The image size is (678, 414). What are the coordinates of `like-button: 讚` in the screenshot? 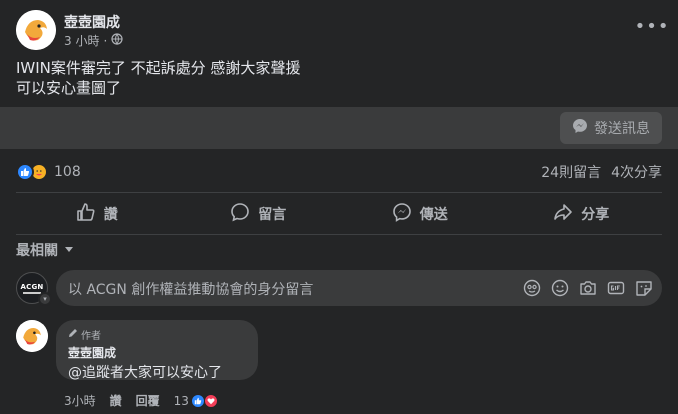 It's located at (97, 214).